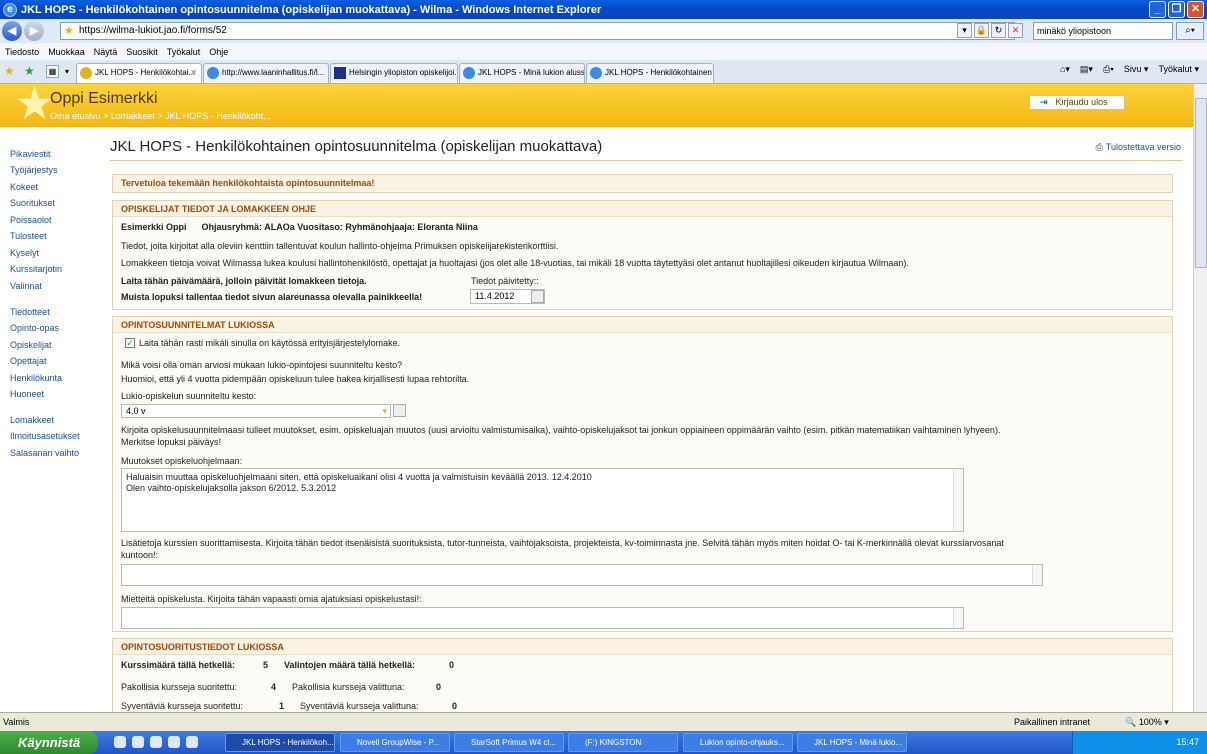  What do you see at coordinates (1136, 69) in the screenshot?
I see `page-menu: Sivu ▾` at bounding box center [1136, 69].